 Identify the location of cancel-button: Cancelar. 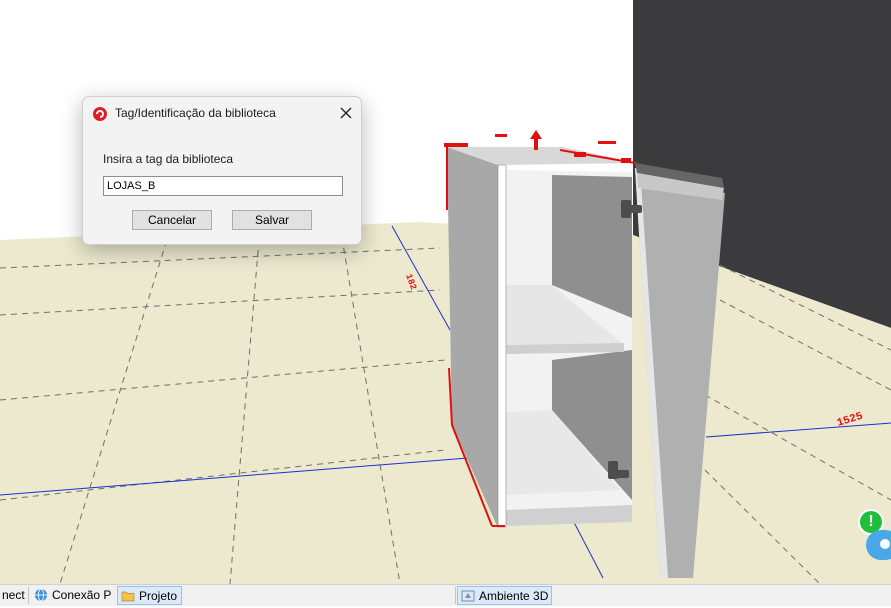
(172, 220).